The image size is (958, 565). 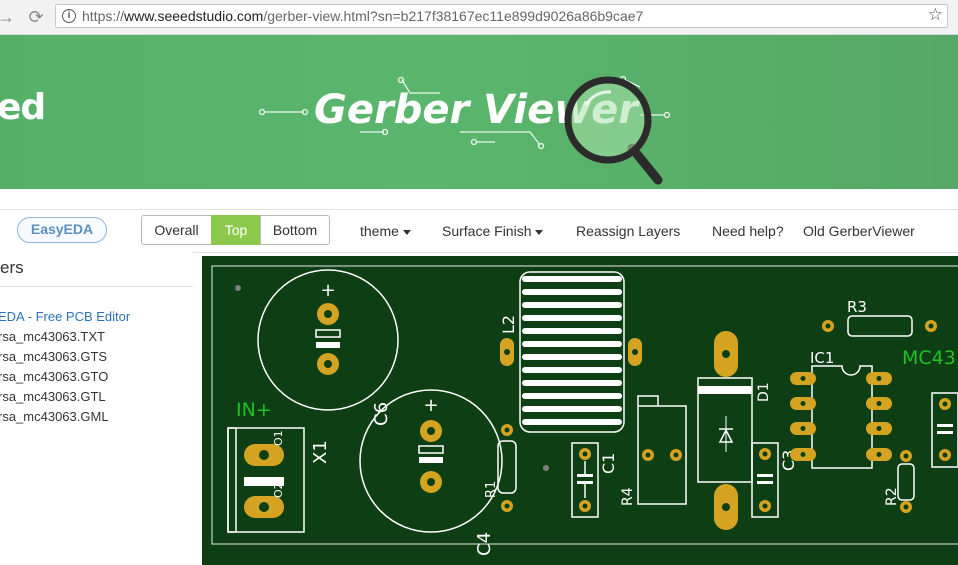 What do you see at coordinates (487, 231) in the screenshot?
I see `surface-finish-label: Surface Finish` at bounding box center [487, 231].